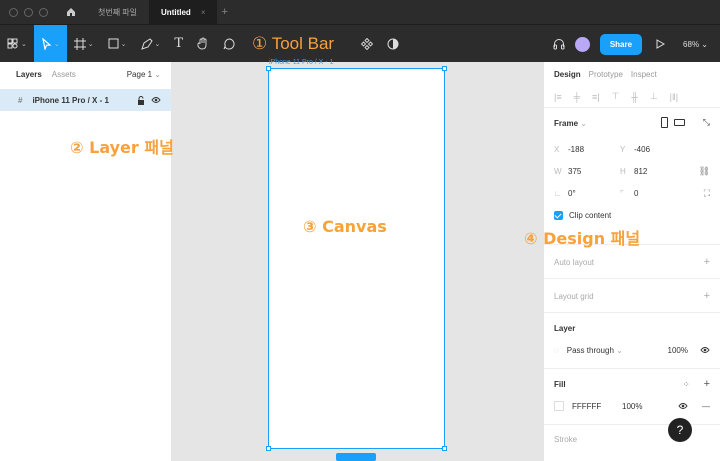 Image resolution: width=720 pixels, height=461 pixels. Describe the element at coordinates (587, 171) in the screenshot. I see `width-field: W 375` at that location.